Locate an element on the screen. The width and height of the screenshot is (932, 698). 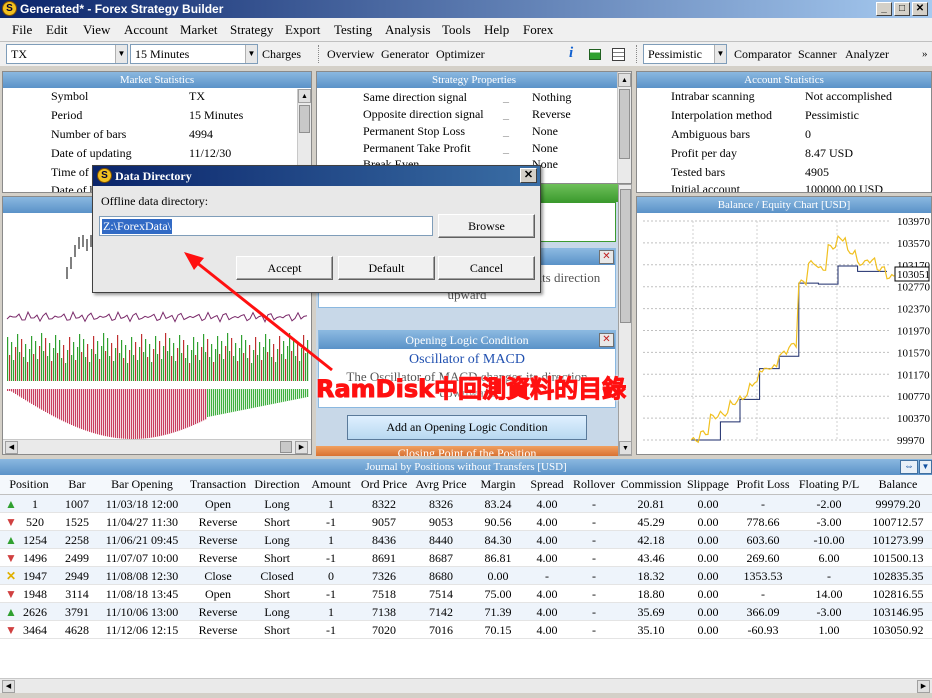
journal-cell: -1 is located at coordinates (331, 558).